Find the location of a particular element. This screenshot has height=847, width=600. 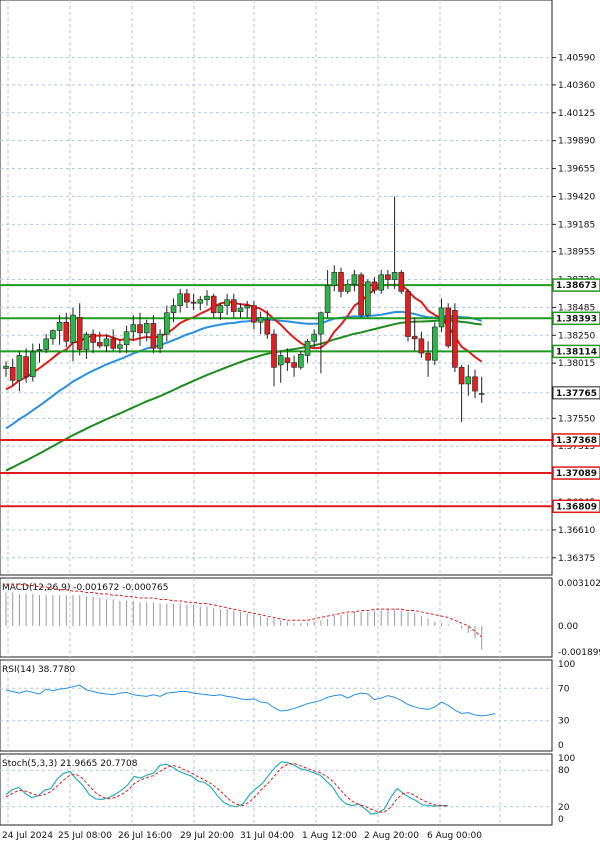

y-tick-label: 1.38955 is located at coordinates (576, 253).